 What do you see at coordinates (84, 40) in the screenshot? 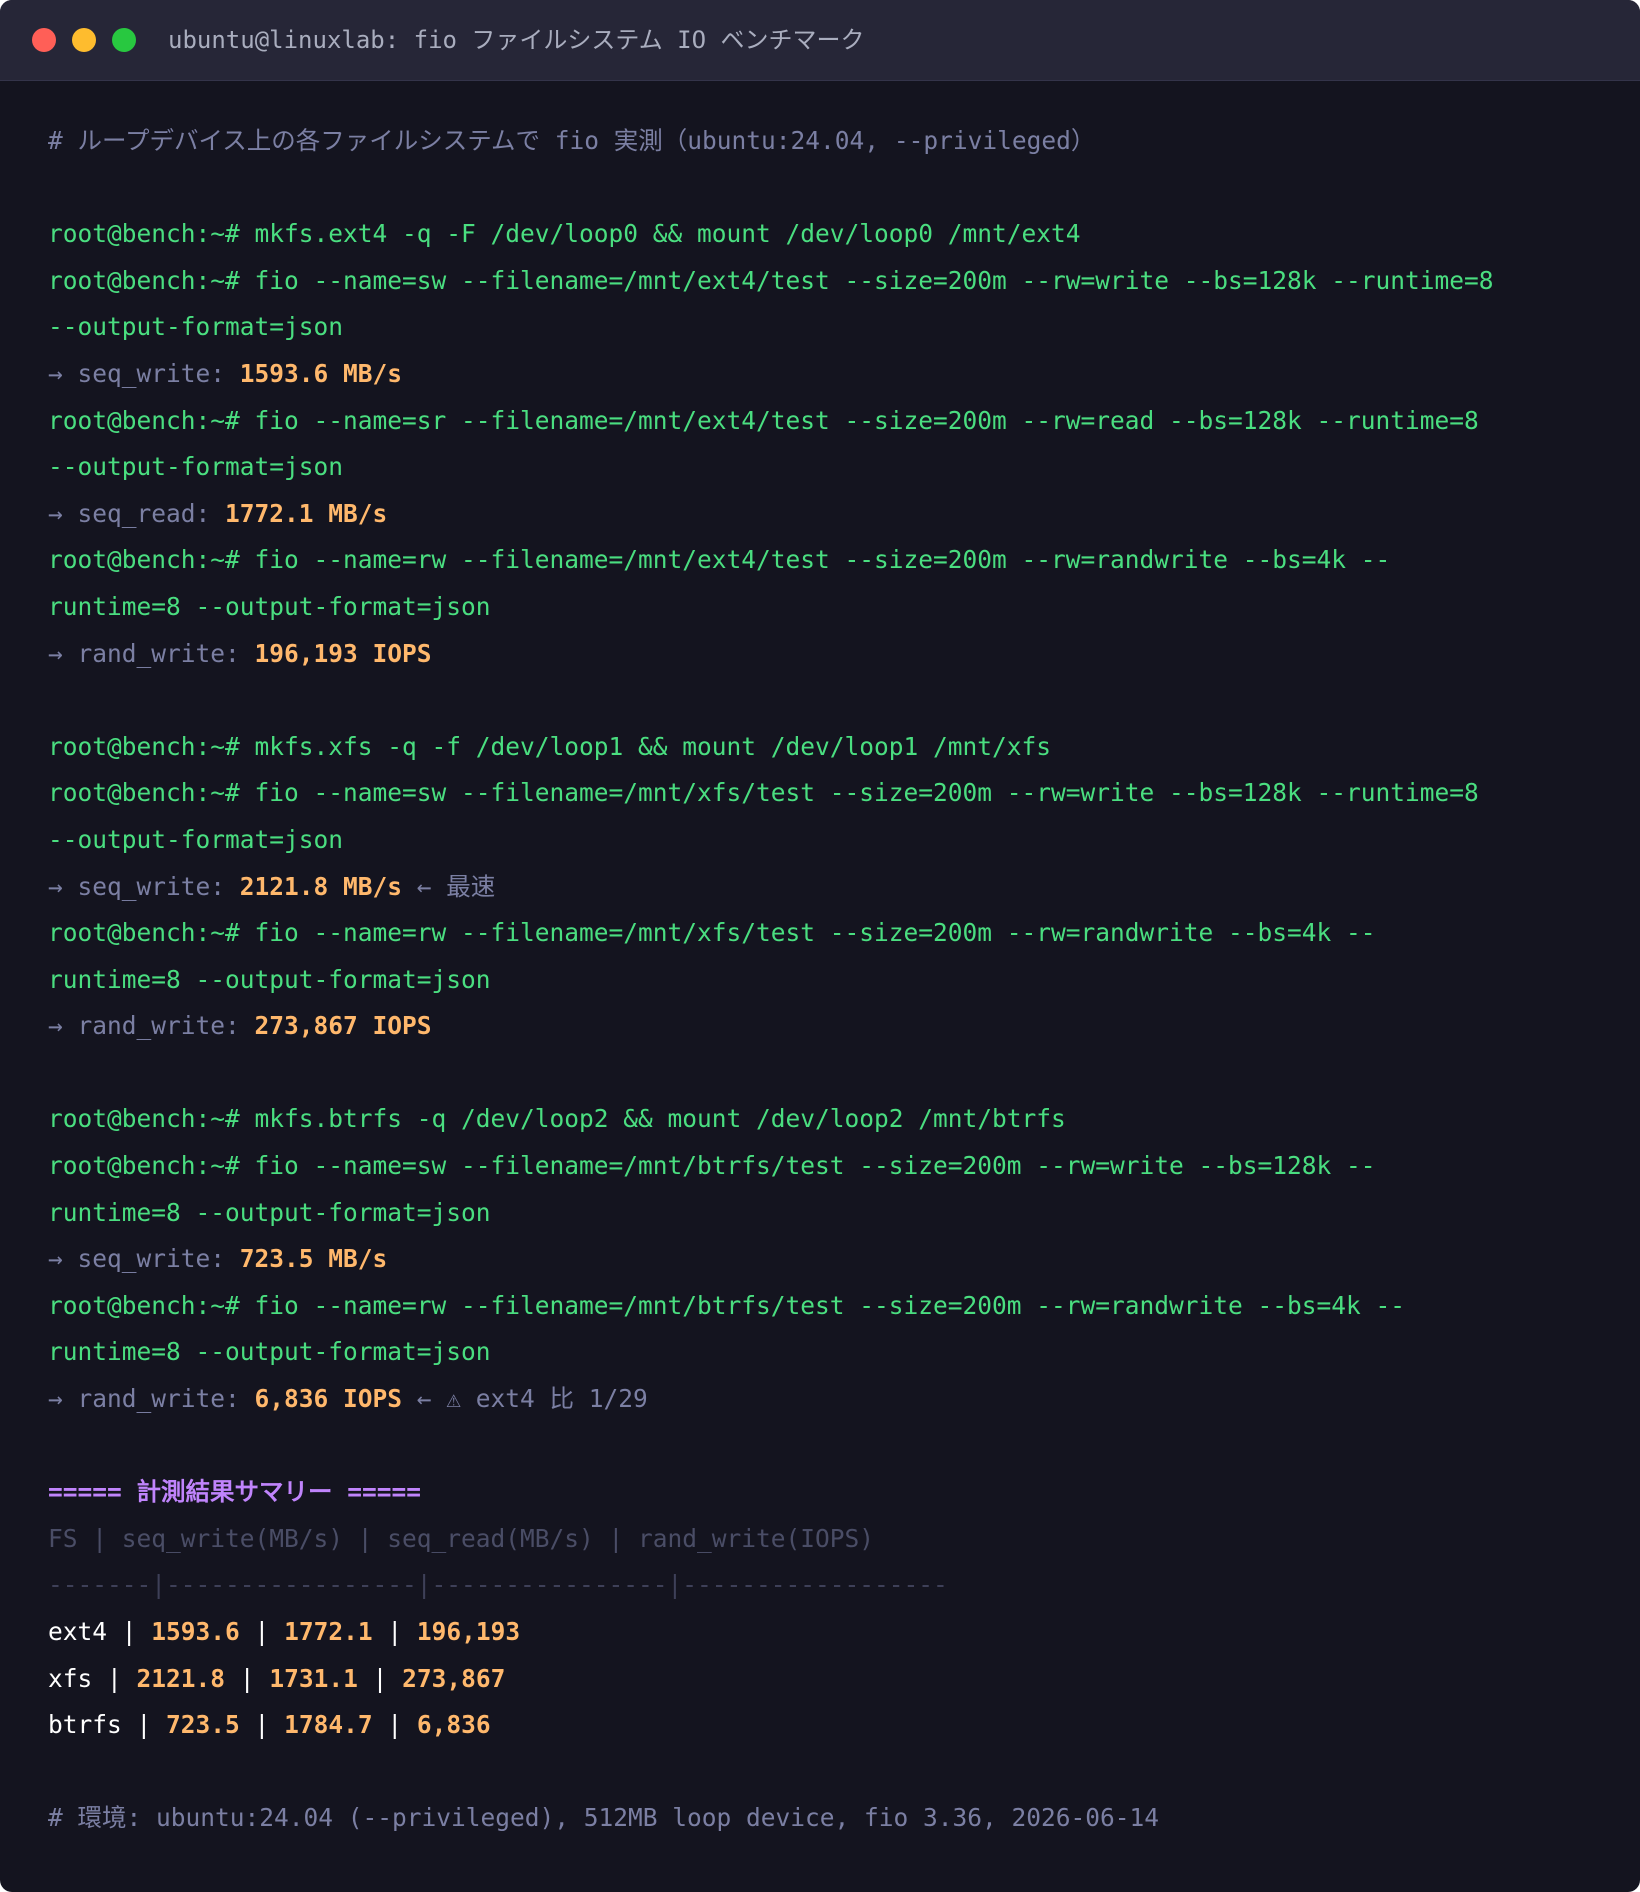
I see `minimize-window-button` at bounding box center [84, 40].